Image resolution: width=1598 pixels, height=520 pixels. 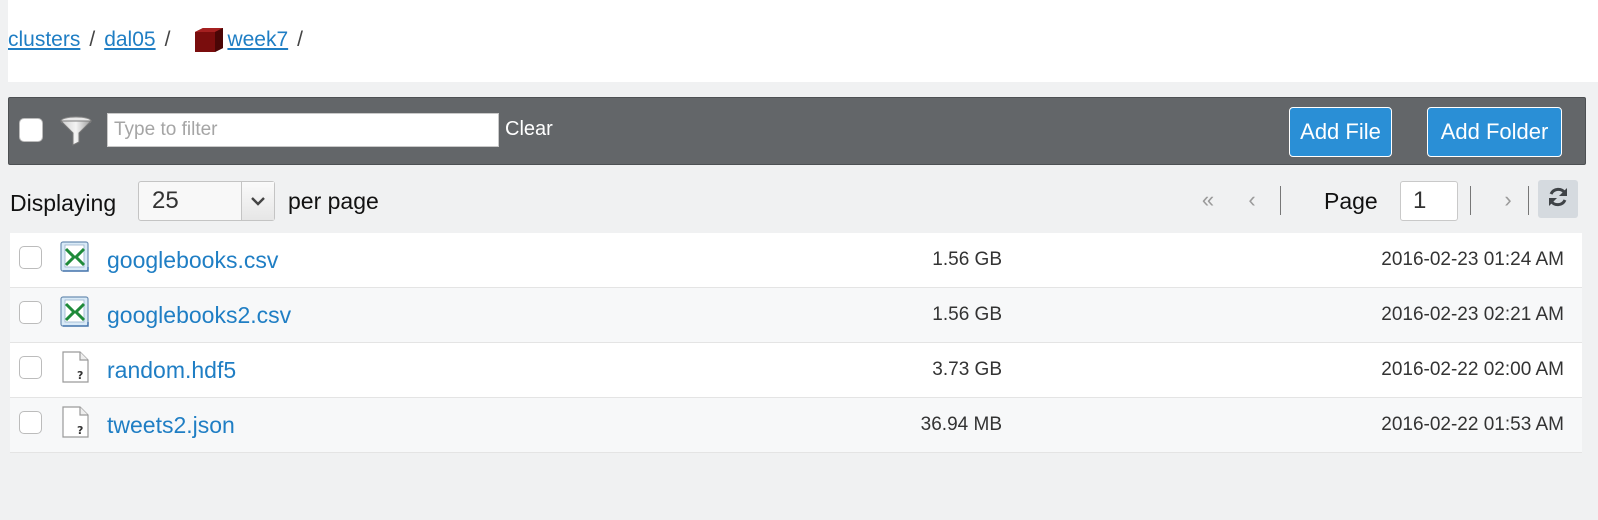 What do you see at coordinates (1472, 314) in the screenshot?
I see `file-modified-date: 2016-02-23 02:21 AM` at bounding box center [1472, 314].